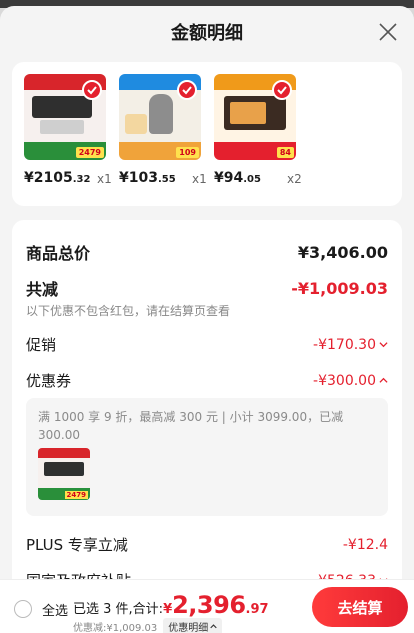 The image size is (414, 633). Describe the element at coordinates (344, 380) in the screenshot. I see `coupon-value: -¥300.00` at that location.